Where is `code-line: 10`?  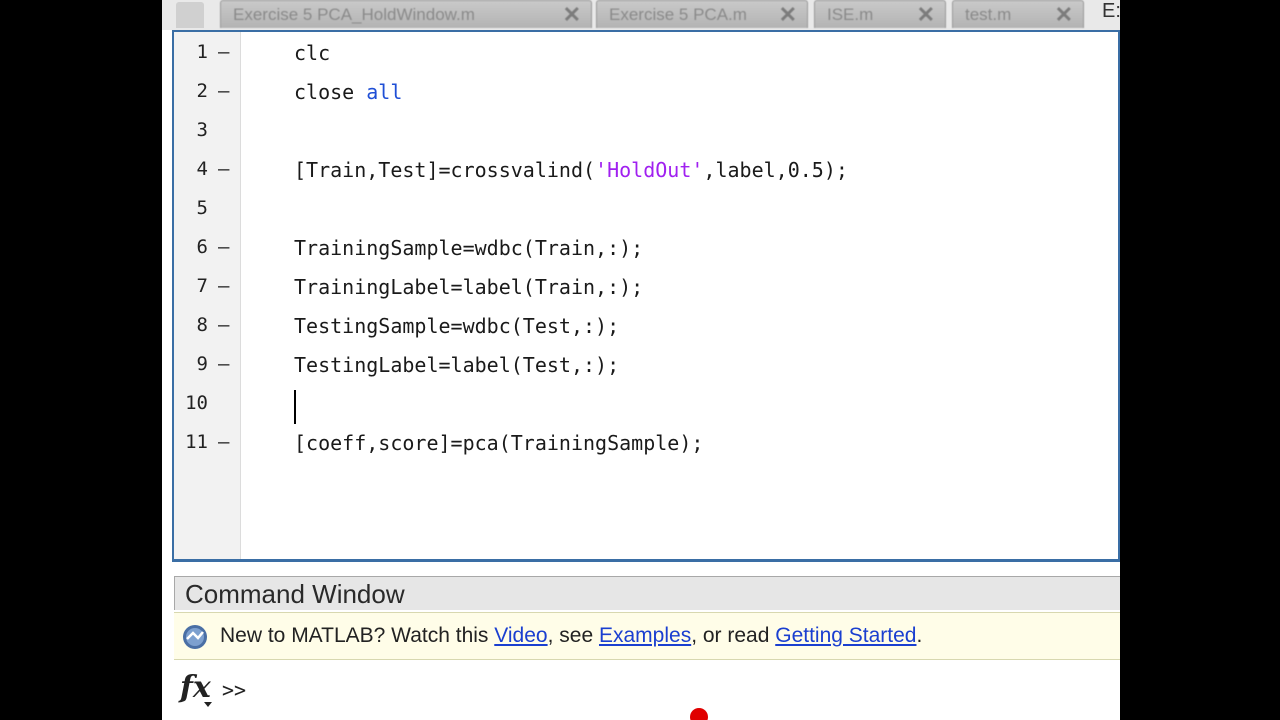
code-line: 10 is located at coordinates (644, 404).